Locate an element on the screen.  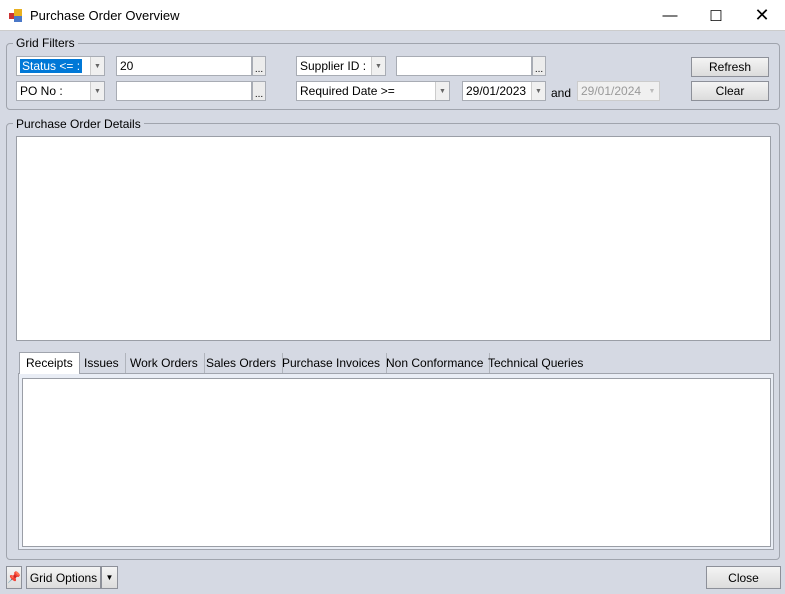
close-button: Close is located at coordinates (743, 577).